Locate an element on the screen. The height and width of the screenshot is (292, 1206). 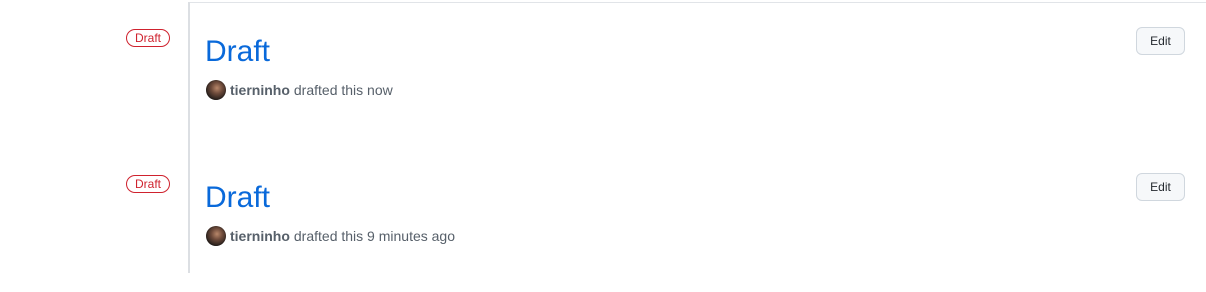
release-meta: tierninho drafted this now is located at coordinates (299, 90).